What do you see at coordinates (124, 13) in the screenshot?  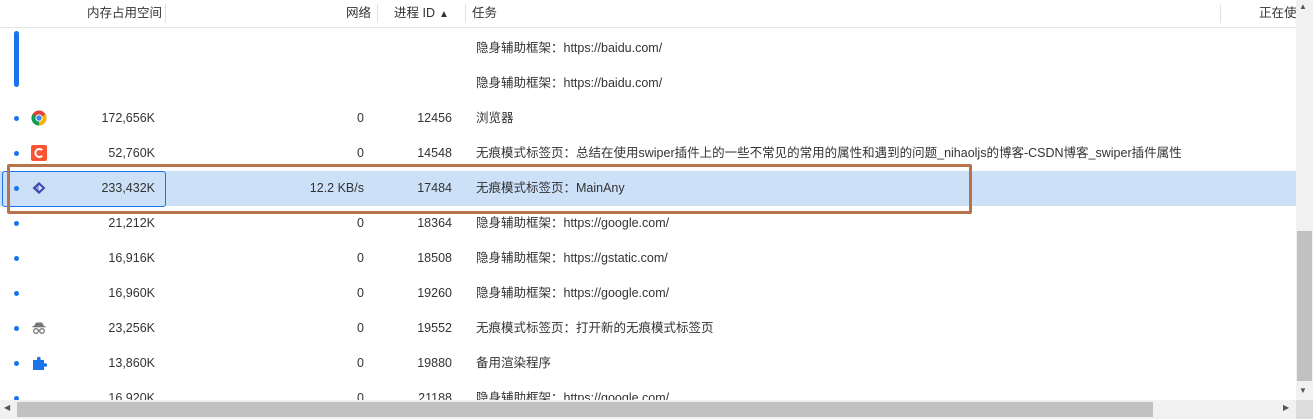 I see `column-header-memory: 内存占用空间` at bounding box center [124, 13].